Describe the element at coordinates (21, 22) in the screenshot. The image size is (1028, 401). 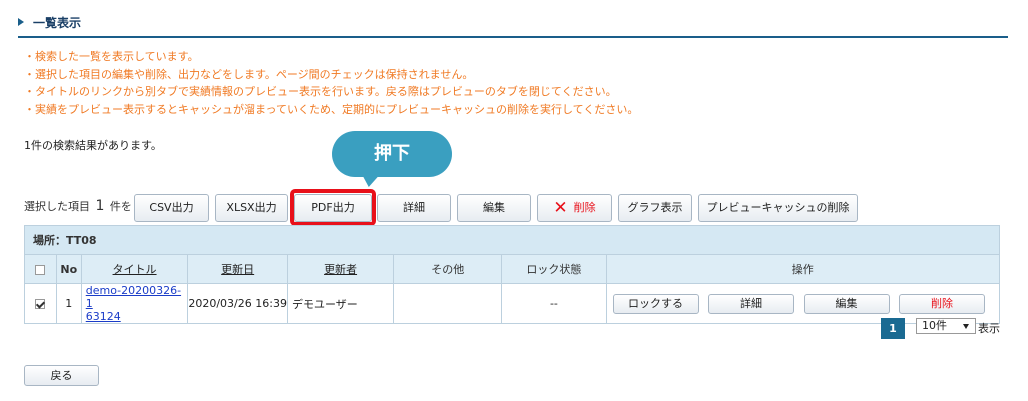
I see `triangle-icon` at that location.